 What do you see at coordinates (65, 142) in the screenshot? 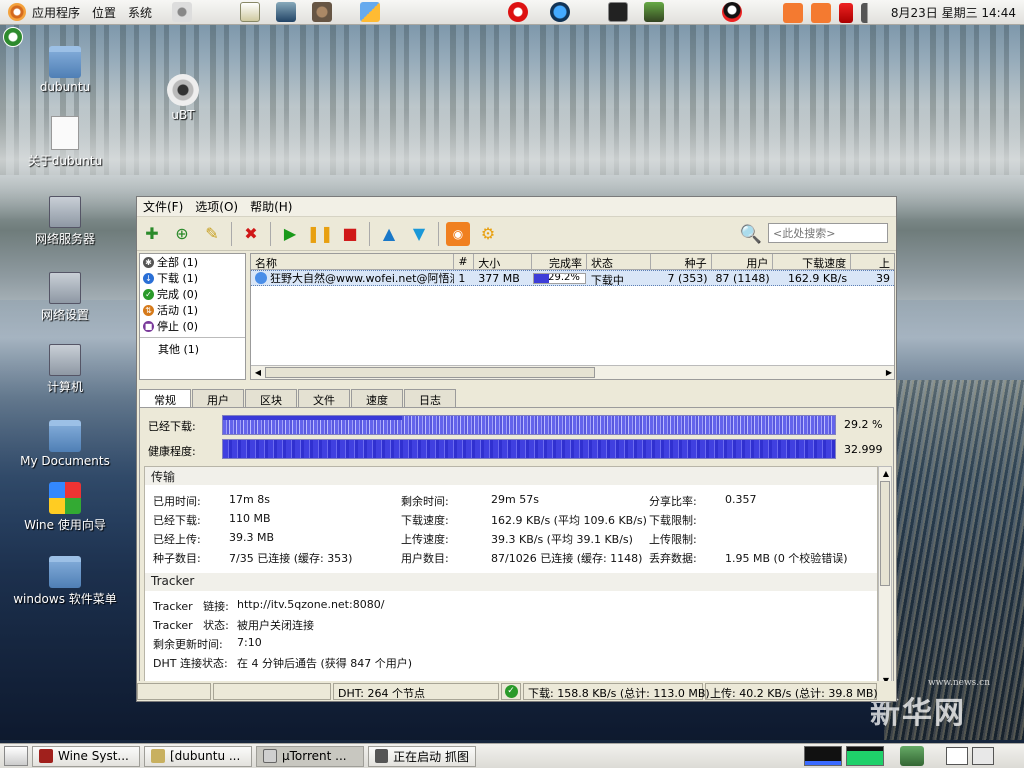
I see `desktop-icon-about: 关于dubuntu` at bounding box center [65, 142].